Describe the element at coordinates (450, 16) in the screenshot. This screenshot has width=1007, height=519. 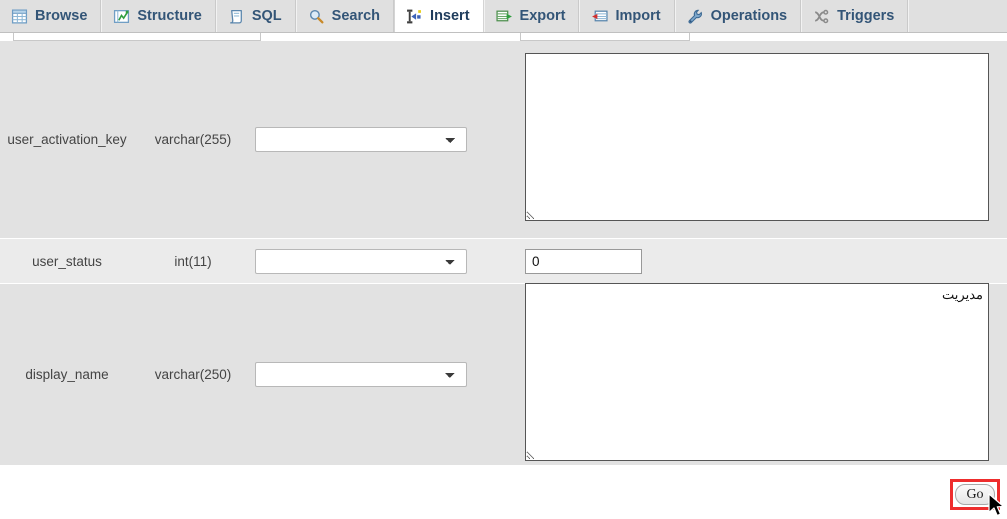
I see `tab-label: Insert` at that location.